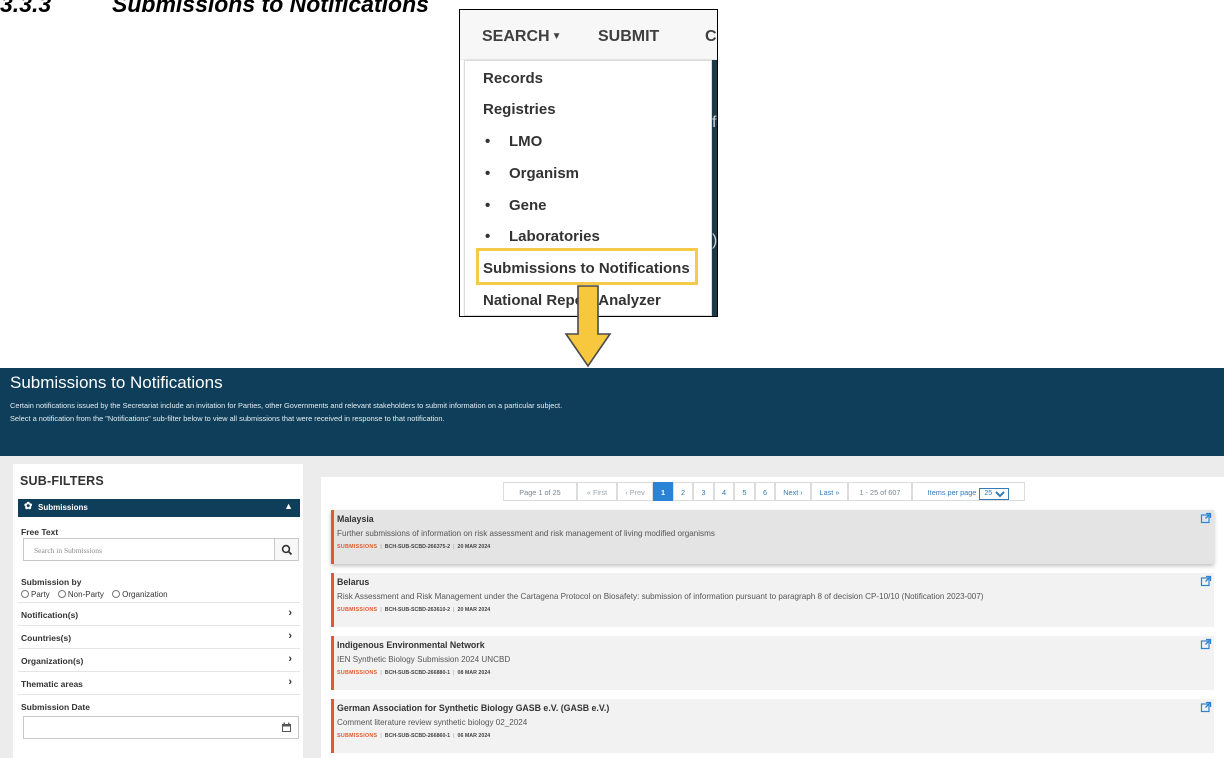  Describe the element at coordinates (116, 382) in the screenshot. I see `page-title: Submissions to Notifications` at that location.